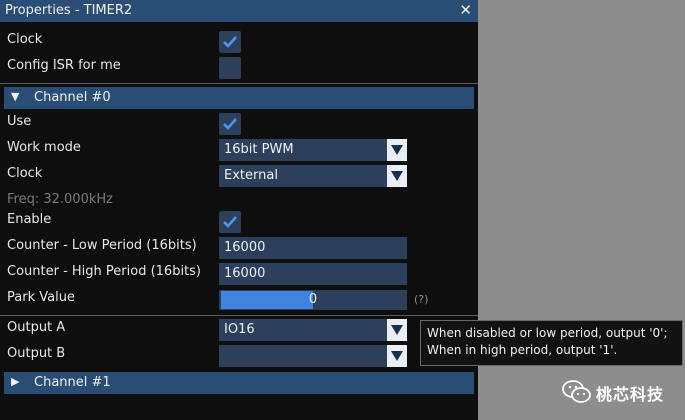  Describe the element at coordinates (465, 10) in the screenshot. I see `close-icon: ✕` at that location.